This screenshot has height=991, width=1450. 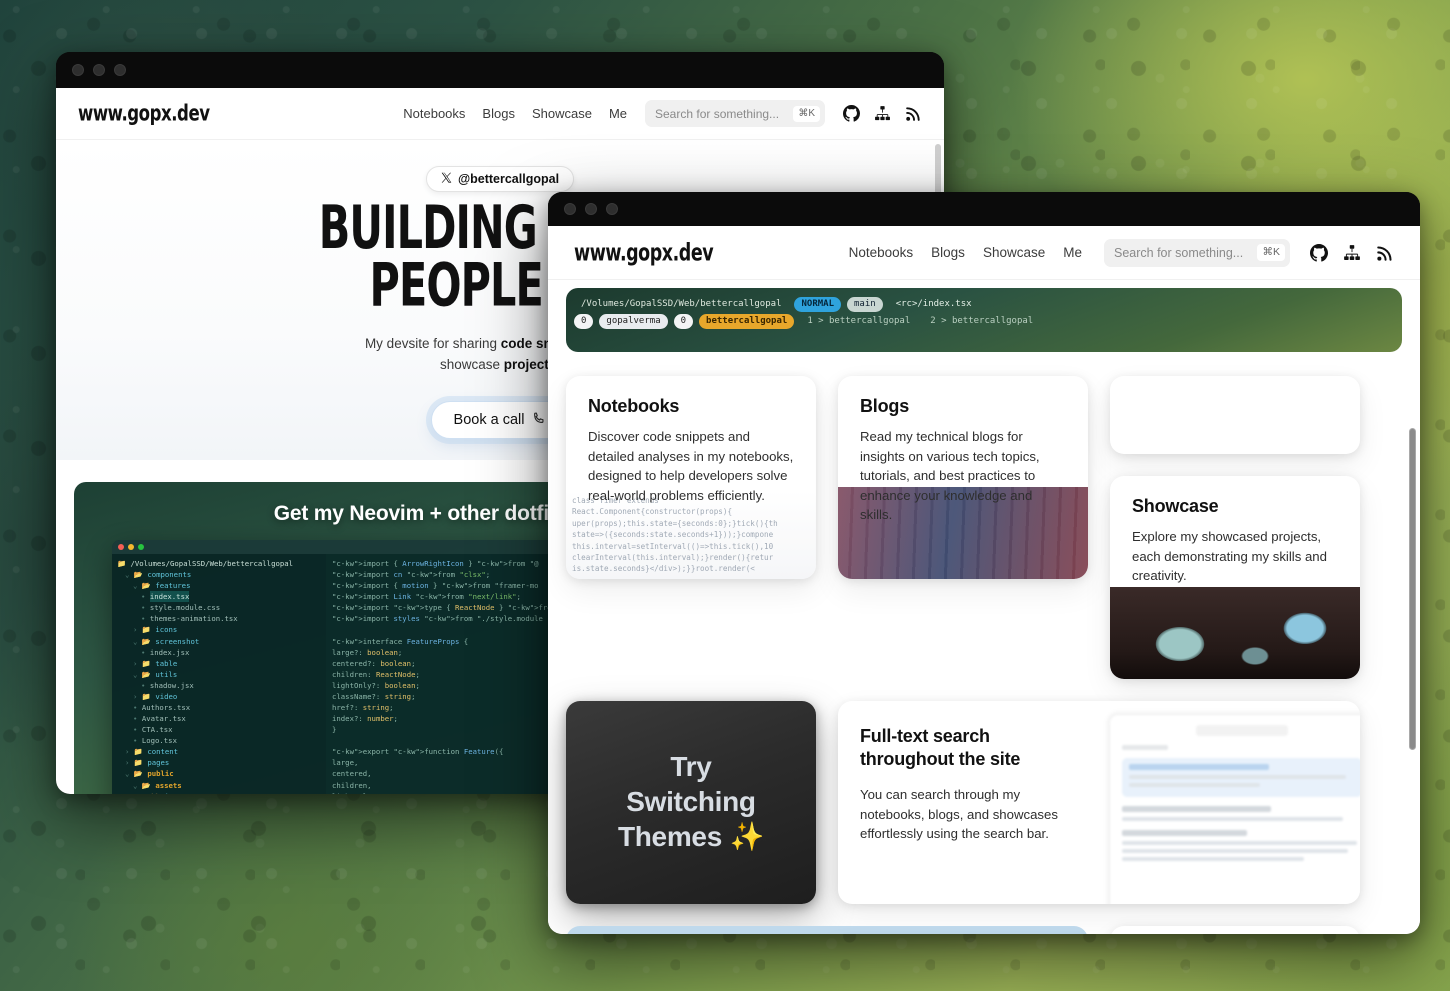 I want to click on nvim-tree-item: • index.tsx, so click(x=219, y=597).